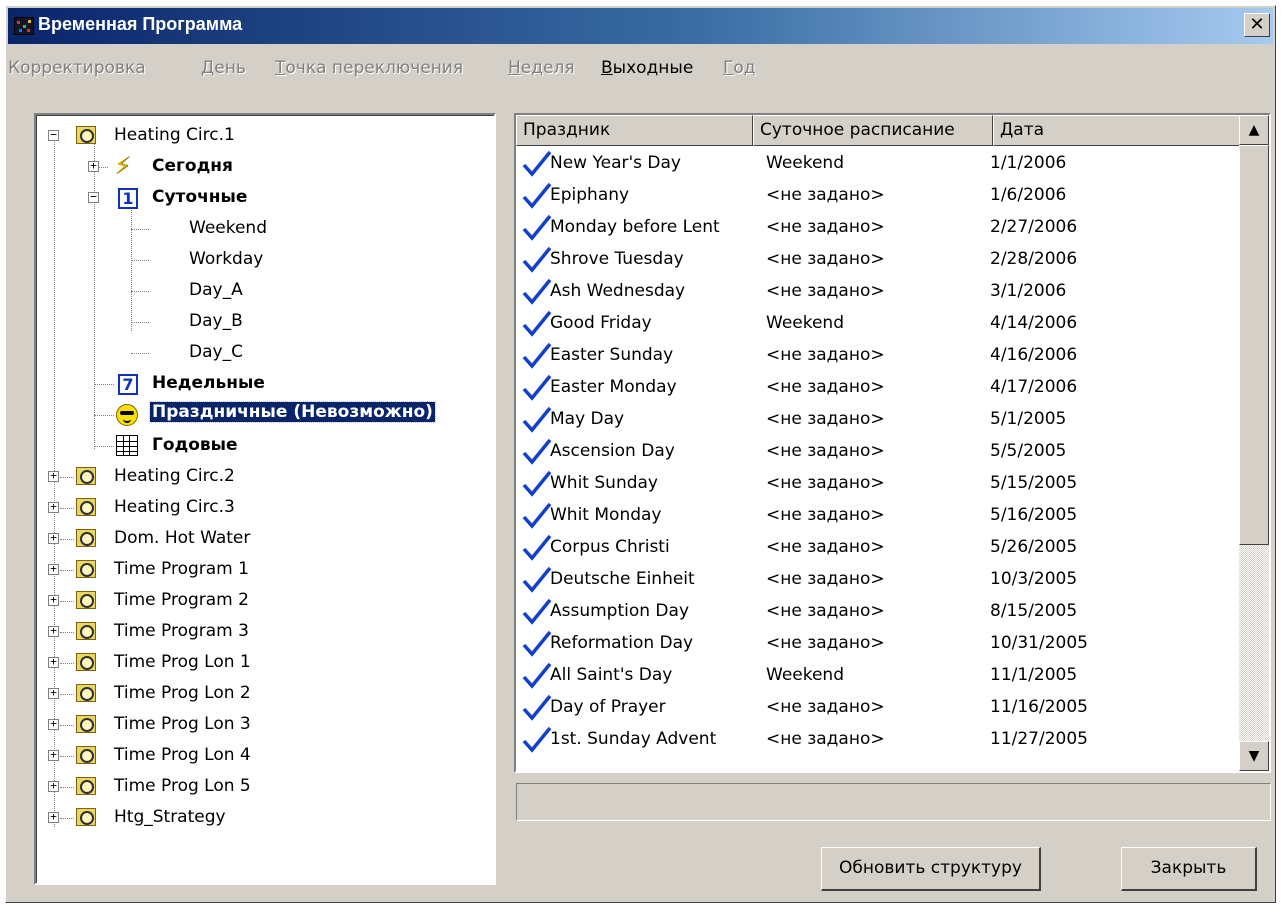 Image resolution: width=1281 pixels, height=908 pixels. Describe the element at coordinates (876, 740) in the screenshot. I see `table-row: 1st. Sunday Advent <не задано> 11/27/2005` at that location.